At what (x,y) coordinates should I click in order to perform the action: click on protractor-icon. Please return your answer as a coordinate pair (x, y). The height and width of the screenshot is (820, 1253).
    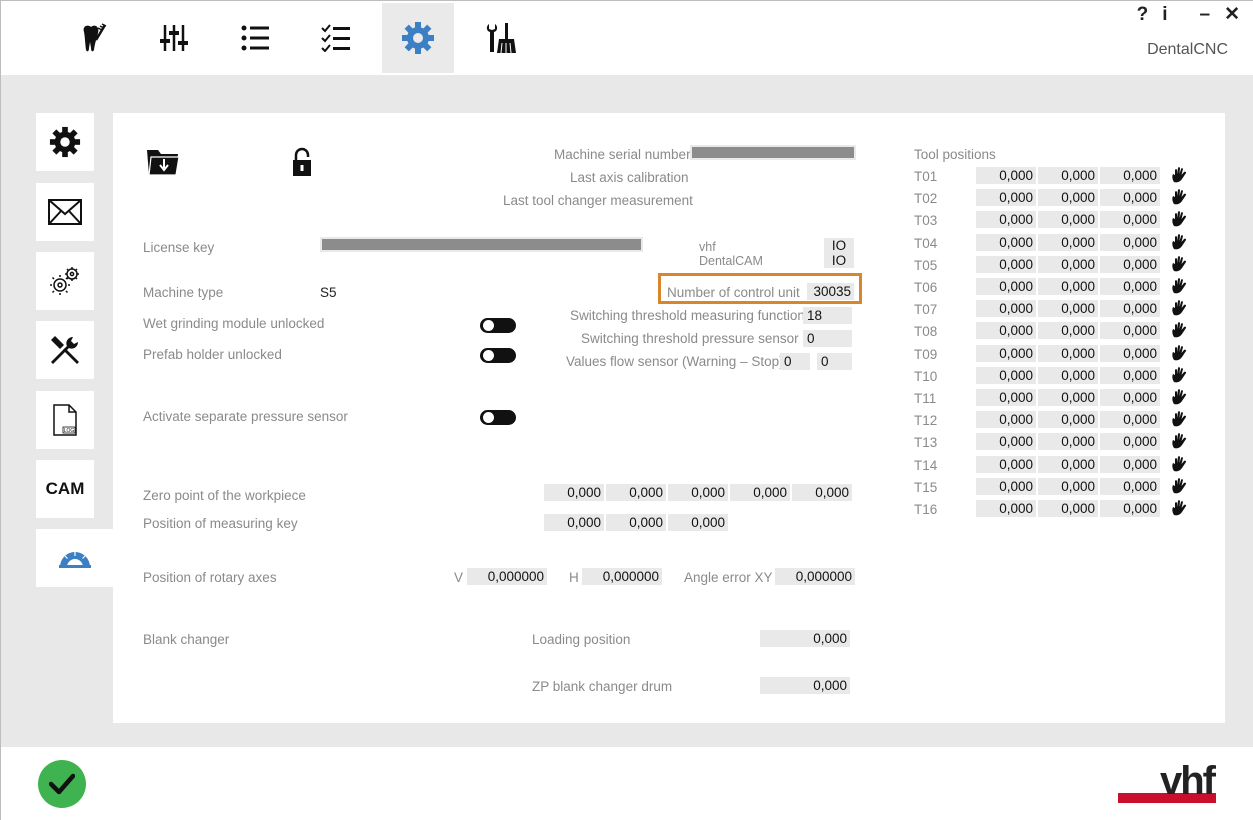
    Looking at the image, I should click on (74, 560).